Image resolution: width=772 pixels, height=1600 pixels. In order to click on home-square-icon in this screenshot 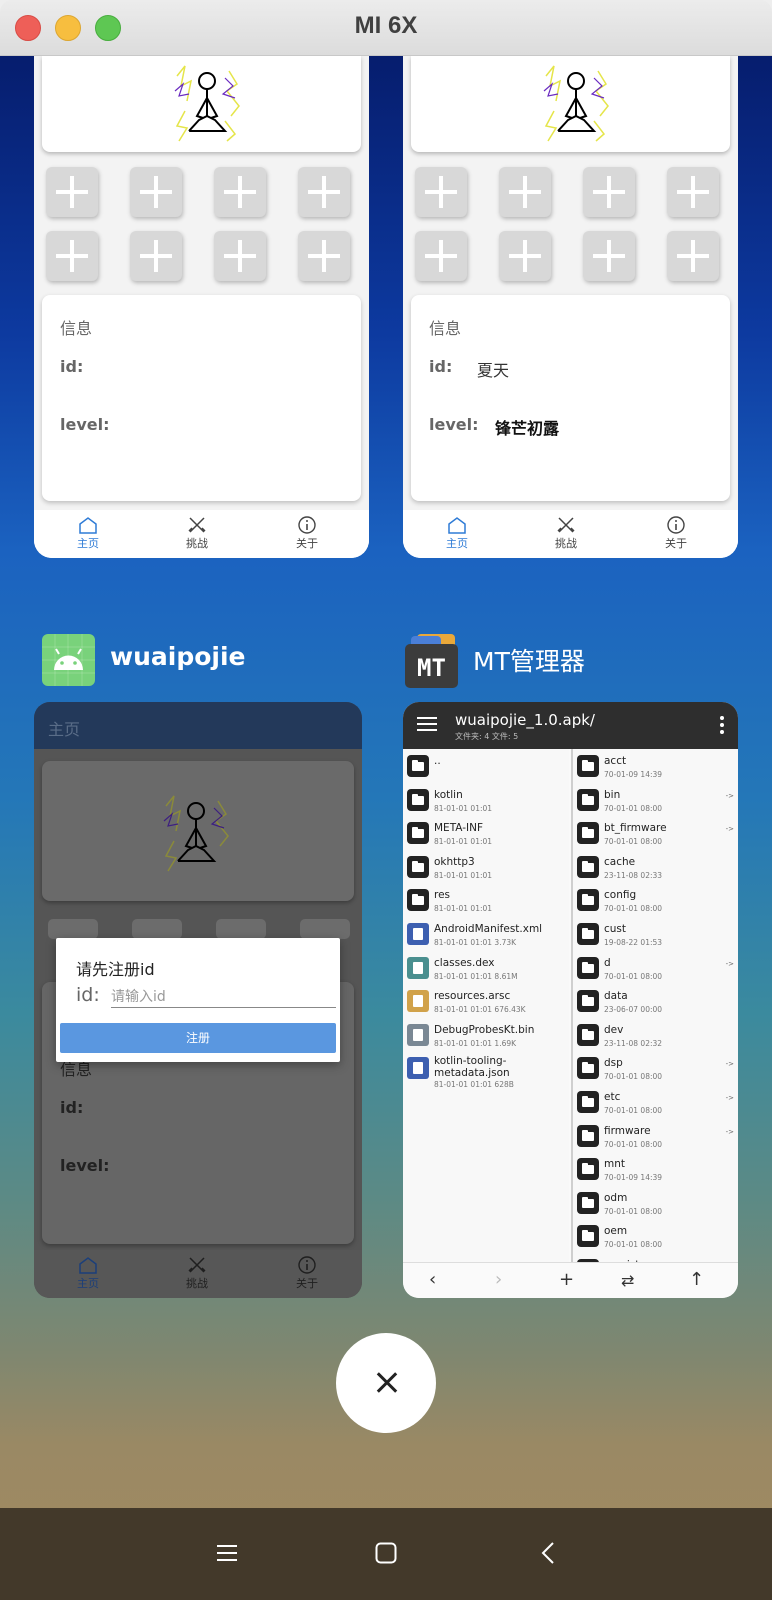, I will do `click(386, 1553)`.